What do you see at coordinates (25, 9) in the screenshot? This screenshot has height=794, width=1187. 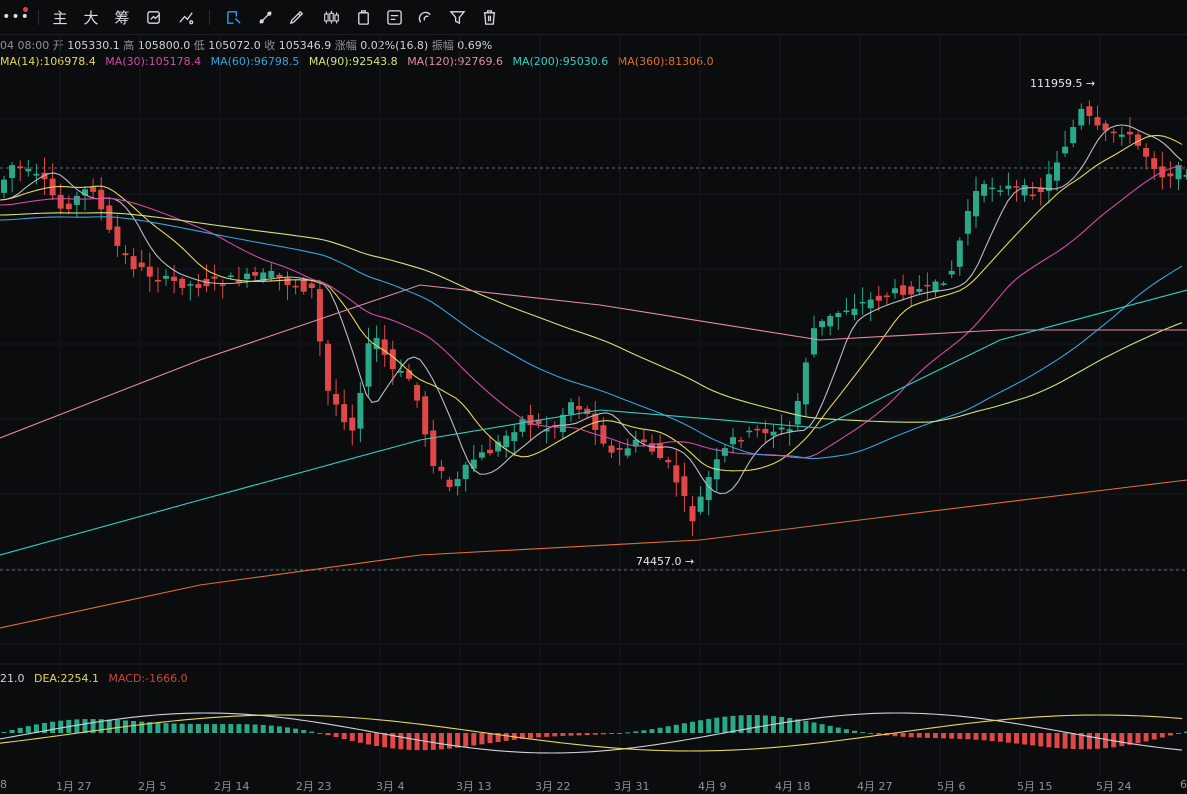 I see `notification-dot` at bounding box center [25, 9].